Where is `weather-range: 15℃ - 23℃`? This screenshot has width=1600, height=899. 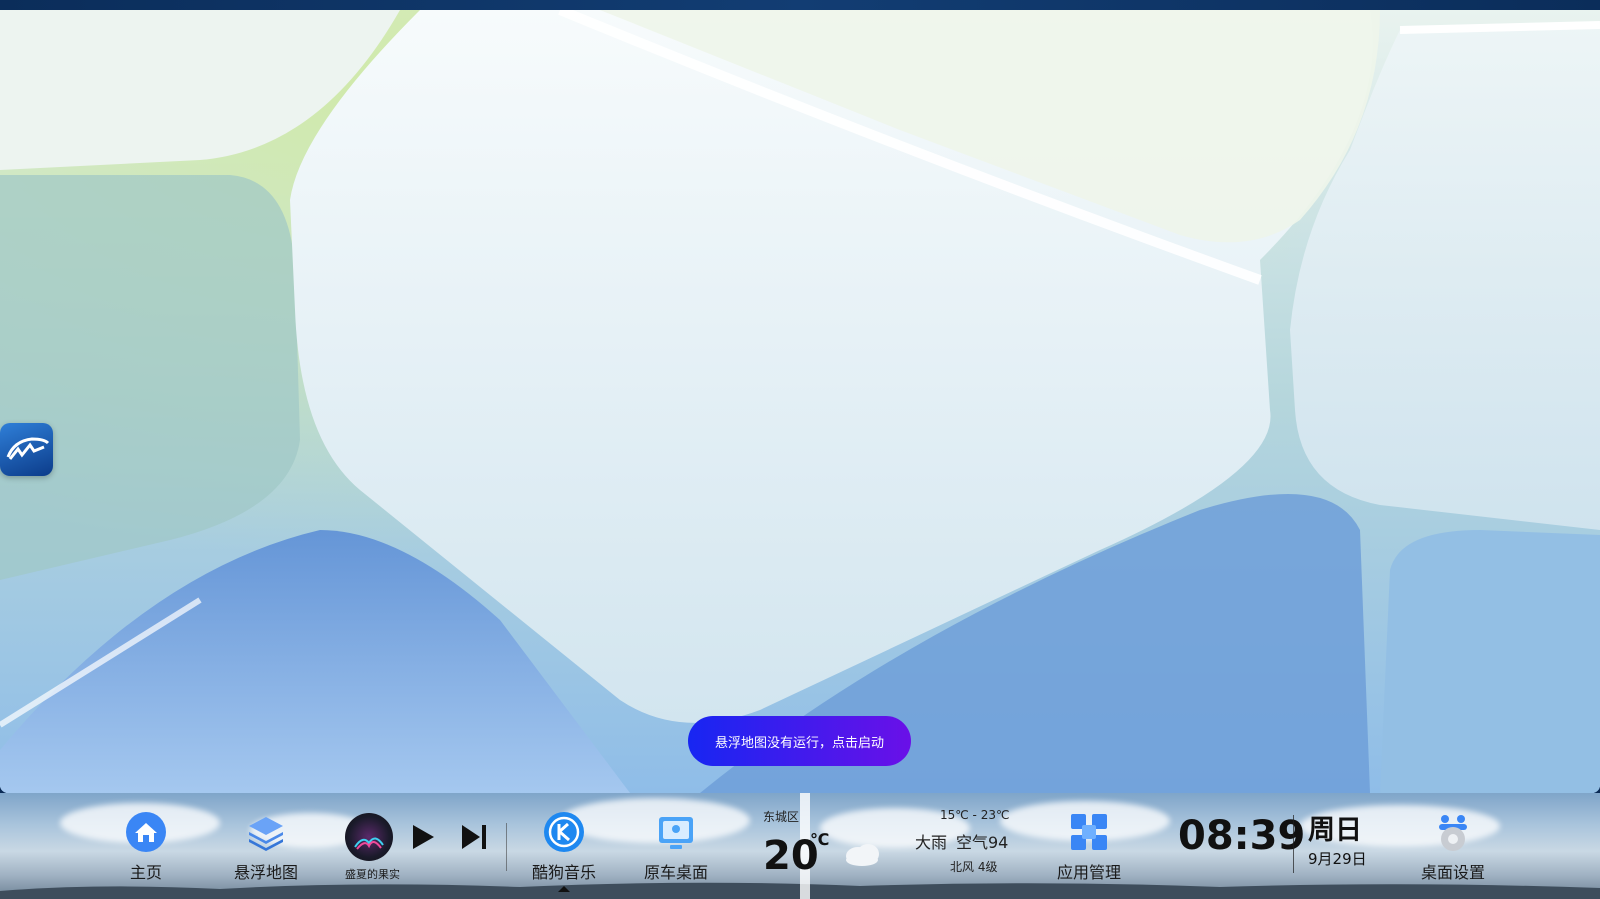
weather-range: 15℃ - 23℃ is located at coordinates (975, 815).